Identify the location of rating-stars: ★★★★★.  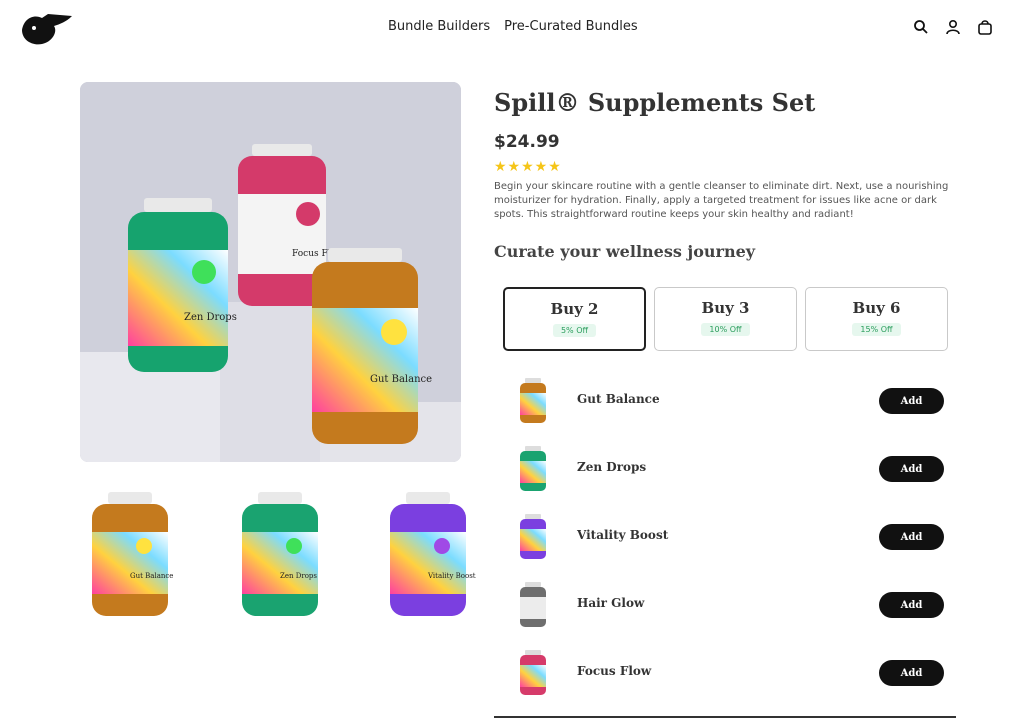
(528, 166).